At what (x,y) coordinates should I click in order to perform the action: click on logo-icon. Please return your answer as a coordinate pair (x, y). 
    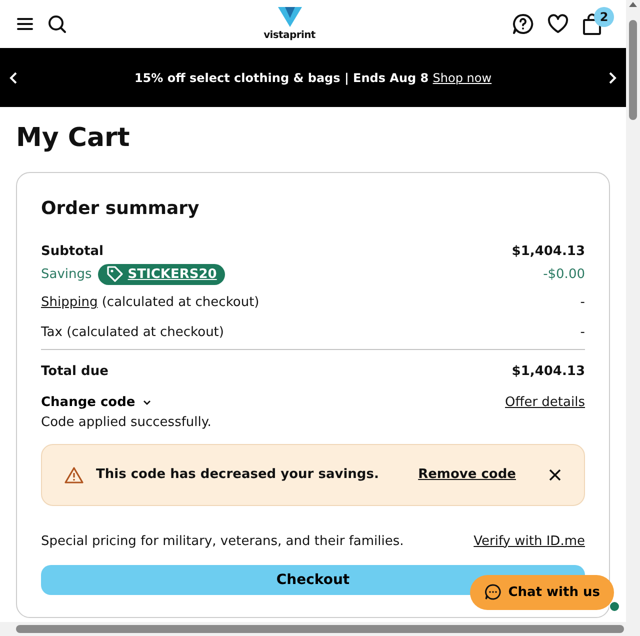
    Looking at the image, I should click on (289, 17).